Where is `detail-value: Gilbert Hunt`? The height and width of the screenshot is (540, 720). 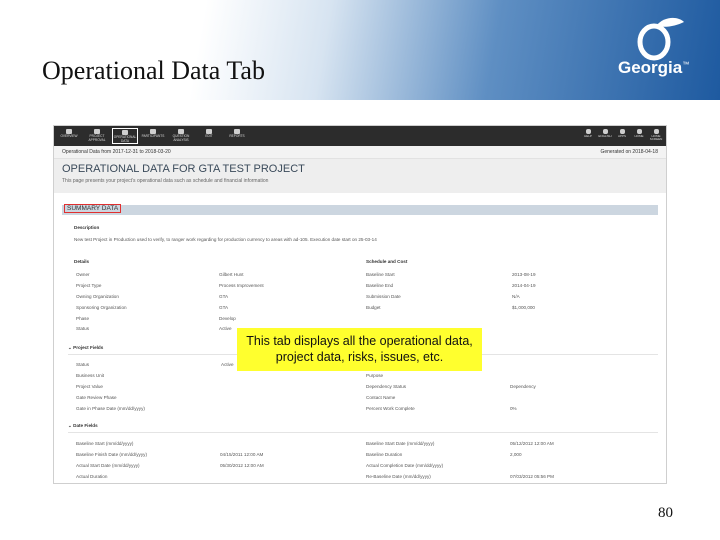 detail-value: Gilbert Hunt is located at coordinates (231, 274).